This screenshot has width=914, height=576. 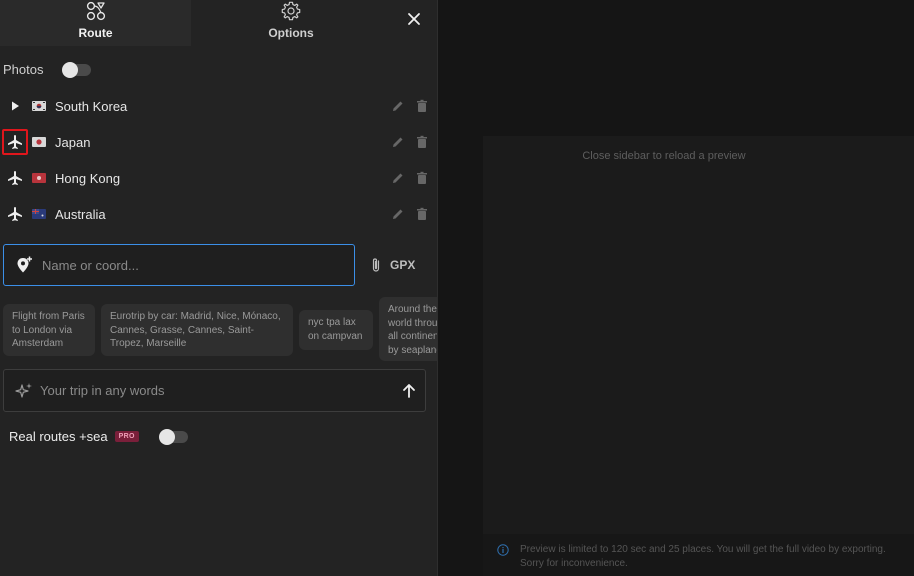 What do you see at coordinates (218, 214) in the screenshot?
I see `place-row: Australia` at bounding box center [218, 214].